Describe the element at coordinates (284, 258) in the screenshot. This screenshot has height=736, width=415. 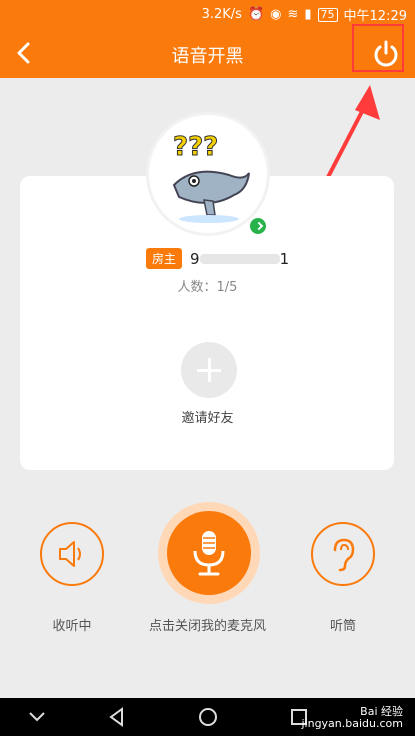
I see `host-name-end: 1` at that location.